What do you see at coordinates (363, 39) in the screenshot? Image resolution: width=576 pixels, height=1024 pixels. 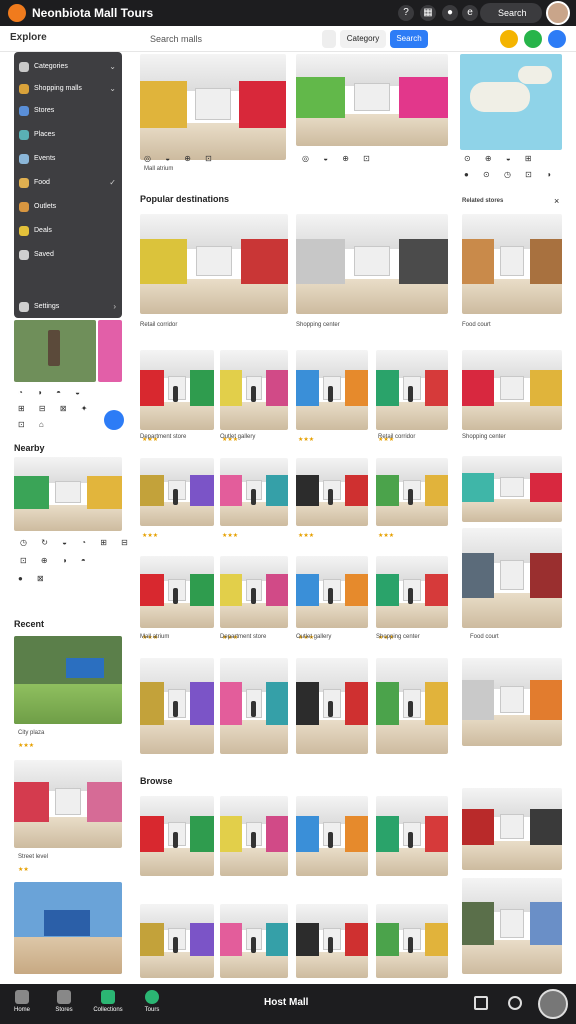 I see `category-chip: Category` at bounding box center [363, 39].